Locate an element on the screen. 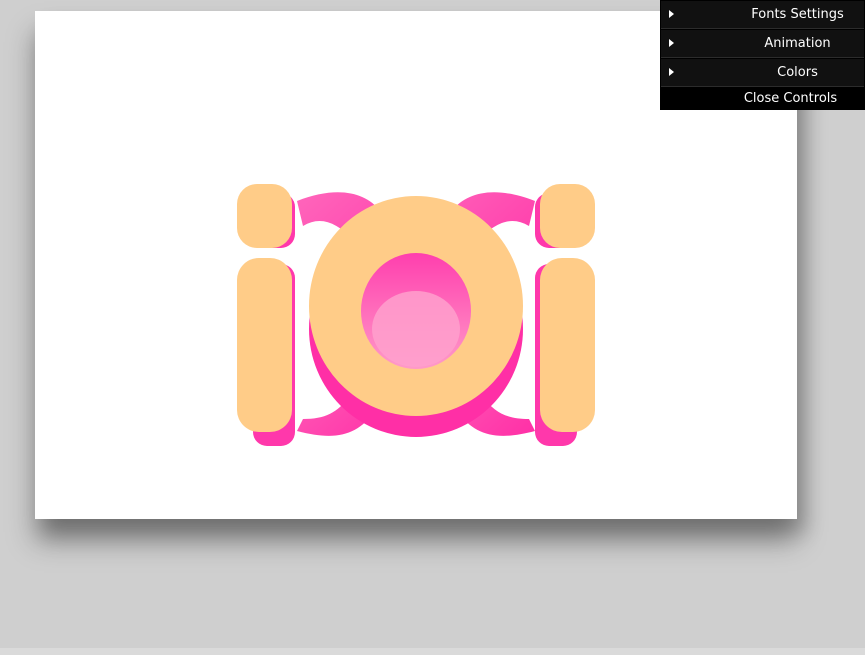 The width and height of the screenshot is (865, 655). folder-animation: Animation is located at coordinates (762, 44).